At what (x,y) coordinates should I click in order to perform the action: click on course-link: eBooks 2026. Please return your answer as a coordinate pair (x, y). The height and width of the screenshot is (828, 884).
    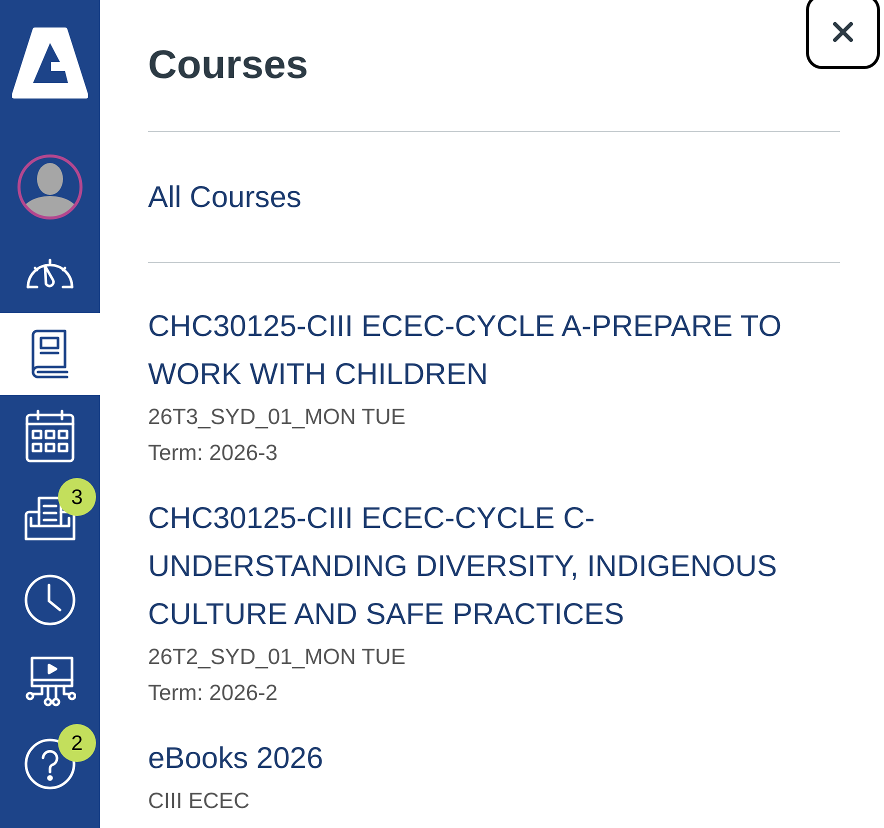
    Looking at the image, I should click on (236, 759).